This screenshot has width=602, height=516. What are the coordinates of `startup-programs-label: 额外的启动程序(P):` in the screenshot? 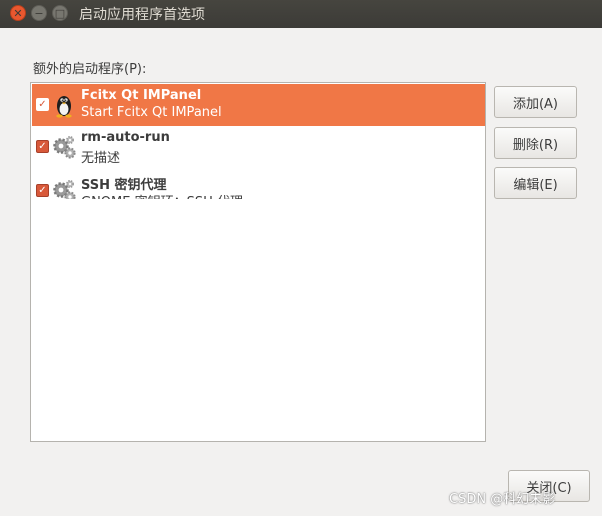 It's located at (90, 69).